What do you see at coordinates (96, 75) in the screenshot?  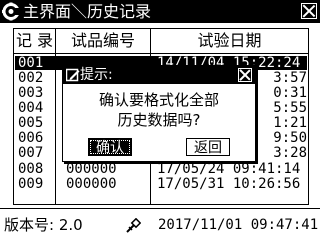 I see `dialog-title: 提示:` at bounding box center [96, 75].